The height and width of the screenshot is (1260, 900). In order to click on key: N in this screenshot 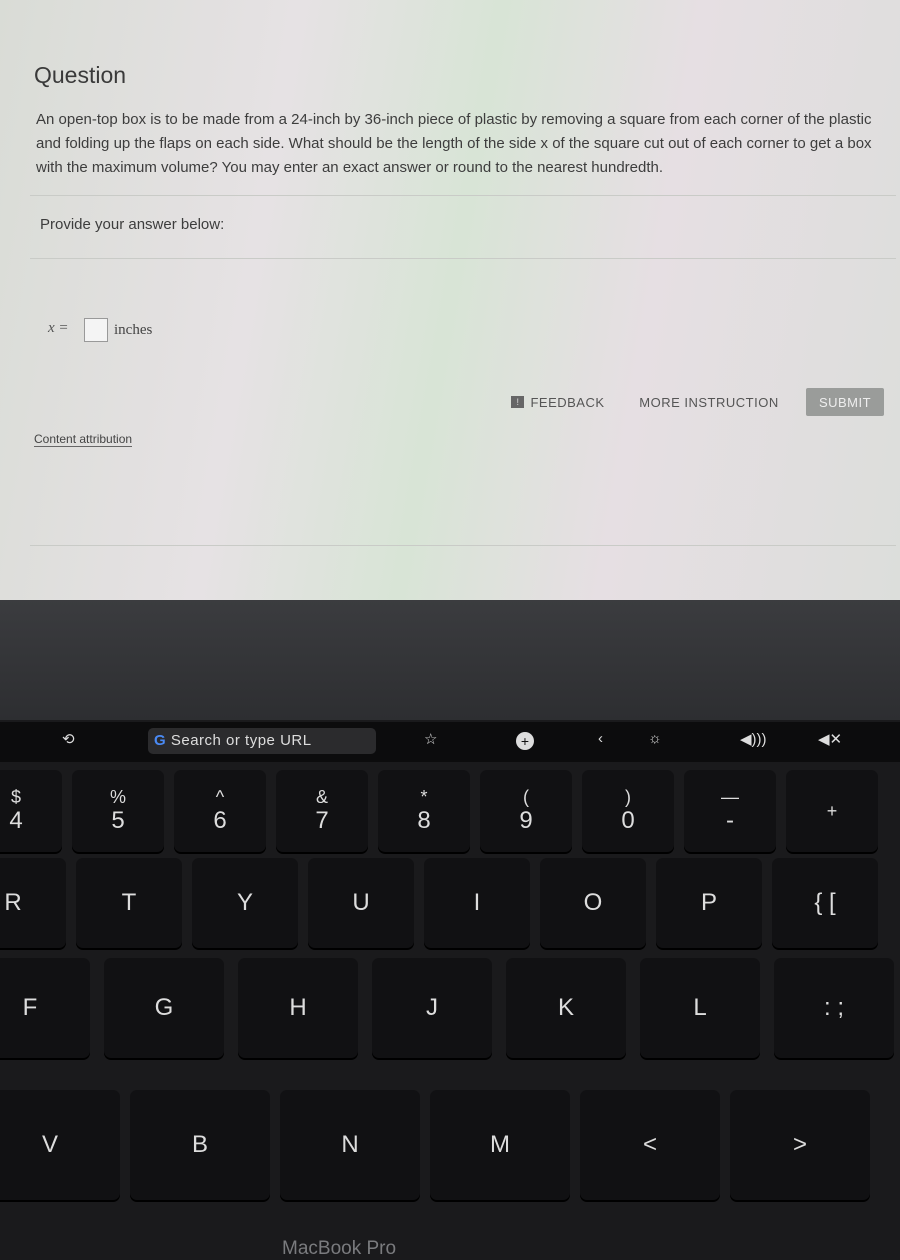, I will do `click(350, 1145)`.